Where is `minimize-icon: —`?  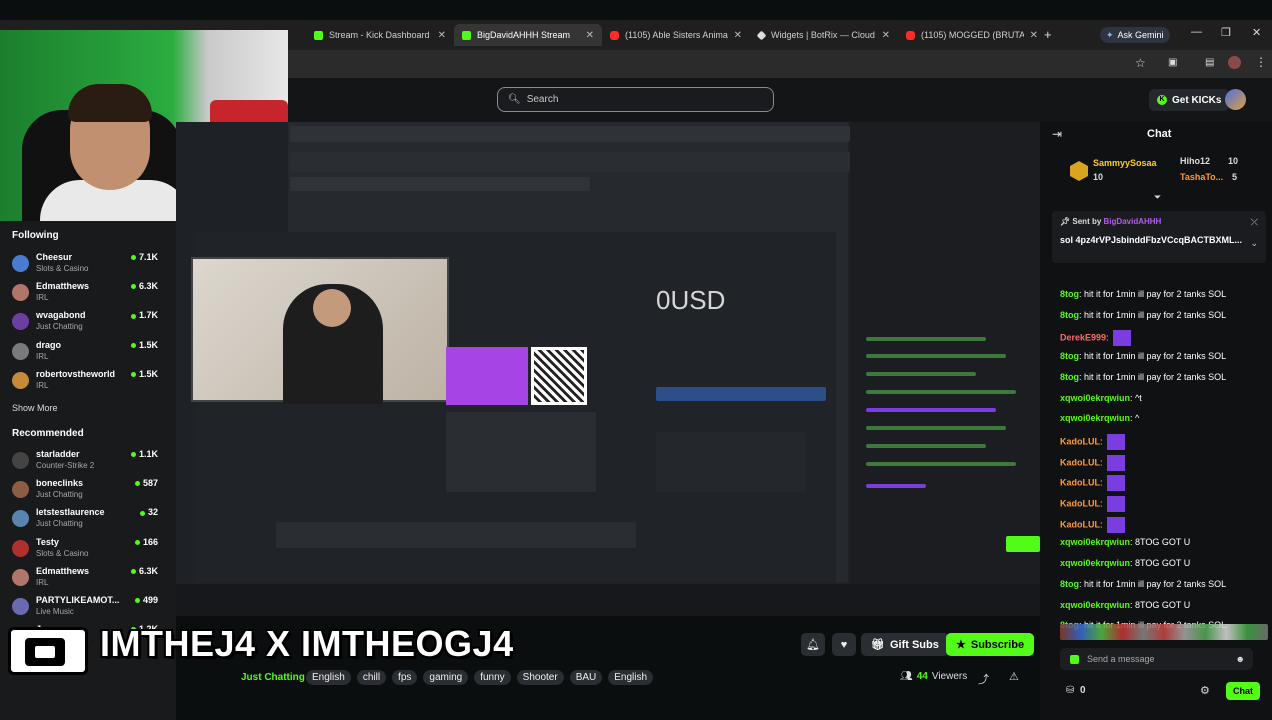
minimize-icon: — is located at coordinates (1196, 32).